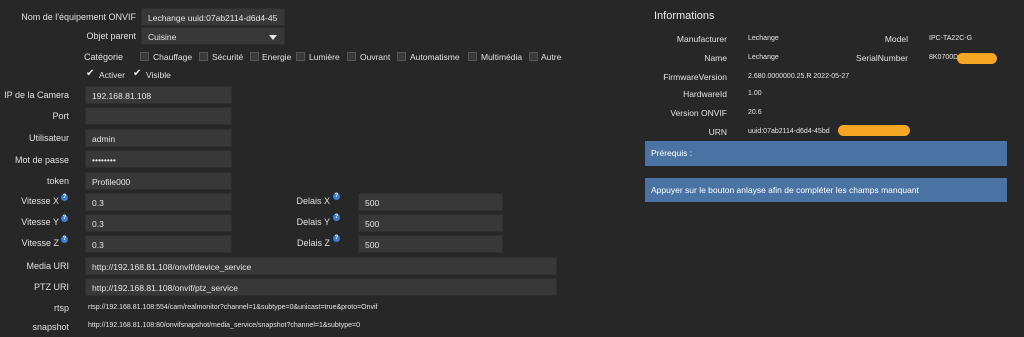 The height and width of the screenshot is (337, 1024). What do you see at coordinates (158, 95) in the screenshot?
I see `ip-input: 192.168.81.108` at bounding box center [158, 95].